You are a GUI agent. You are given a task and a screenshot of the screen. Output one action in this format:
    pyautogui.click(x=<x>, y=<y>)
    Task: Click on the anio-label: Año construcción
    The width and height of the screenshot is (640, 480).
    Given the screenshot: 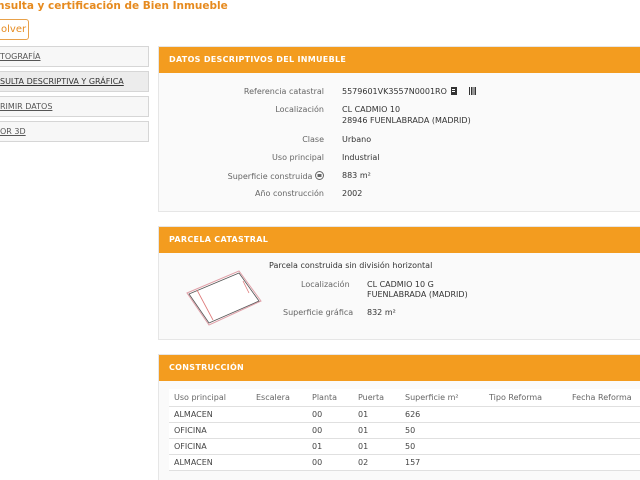 What is the action you would take?
    pyautogui.click(x=289, y=193)
    